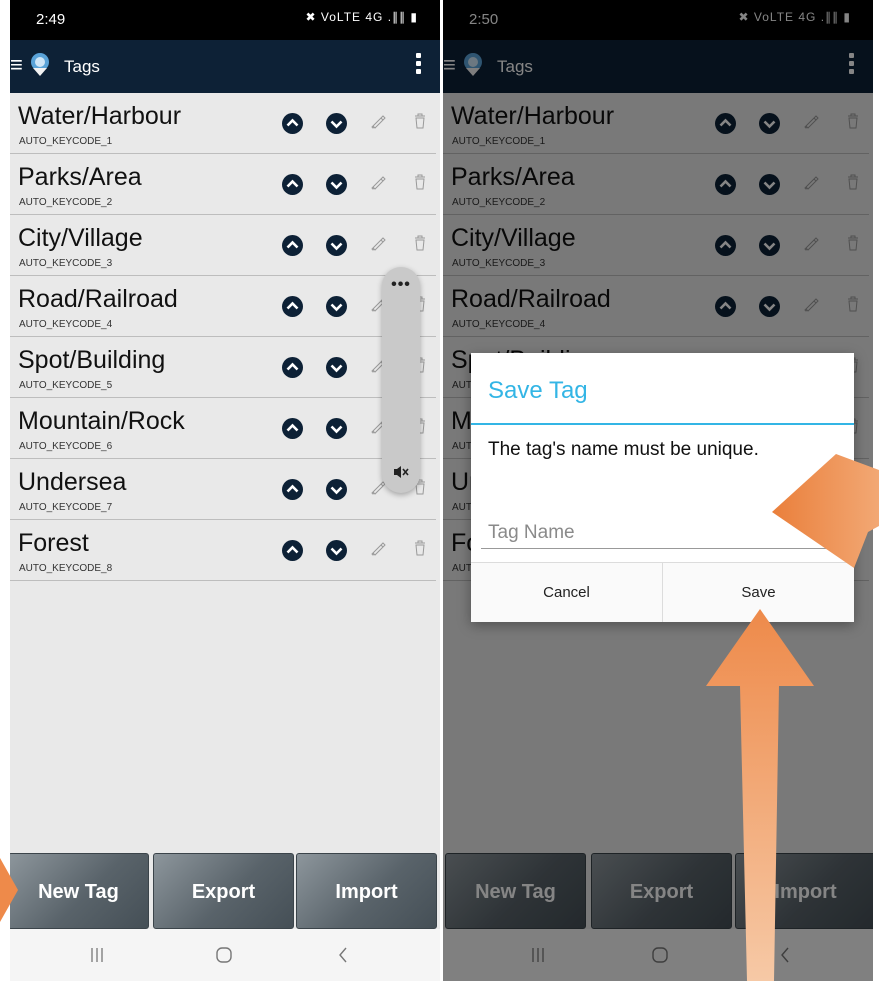  Describe the element at coordinates (825, 511) in the screenshot. I see `arrow-to-tag-name` at that location.